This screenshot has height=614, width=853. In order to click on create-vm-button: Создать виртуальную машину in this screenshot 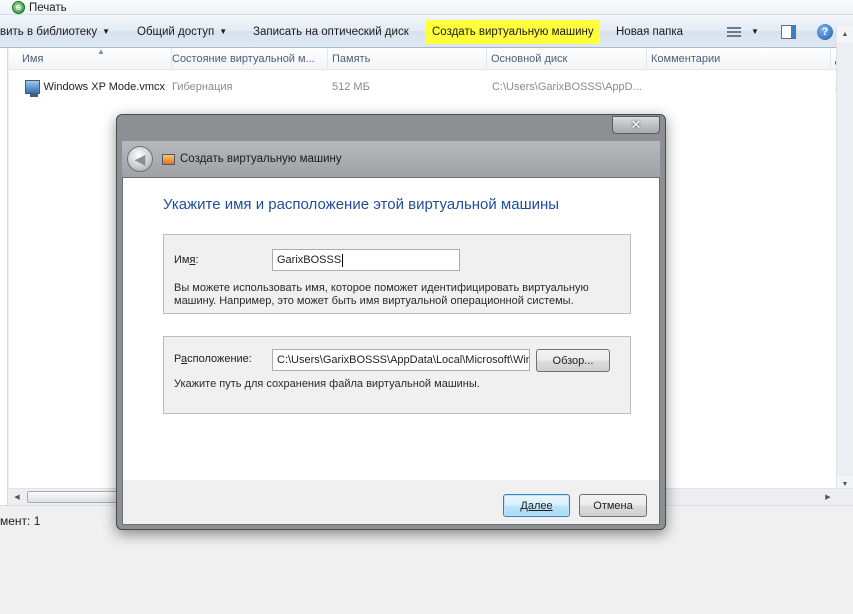, I will do `click(513, 32)`.